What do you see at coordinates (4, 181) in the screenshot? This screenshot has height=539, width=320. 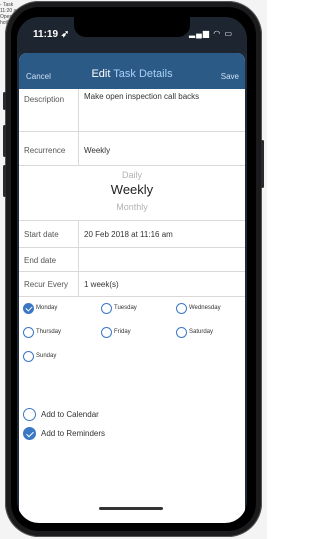 I see `volume-down-button` at bounding box center [4, 181].